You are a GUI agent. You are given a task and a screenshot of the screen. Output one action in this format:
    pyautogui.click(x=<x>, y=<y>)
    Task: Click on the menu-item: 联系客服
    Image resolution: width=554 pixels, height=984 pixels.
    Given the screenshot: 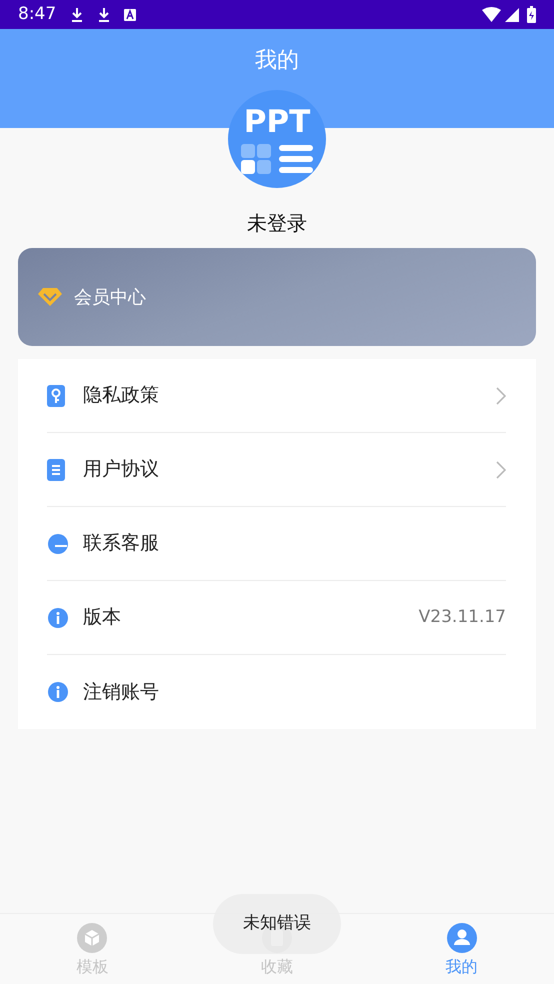 What is the action you would take?
    pyautogui.click(x=276, y=544)
    